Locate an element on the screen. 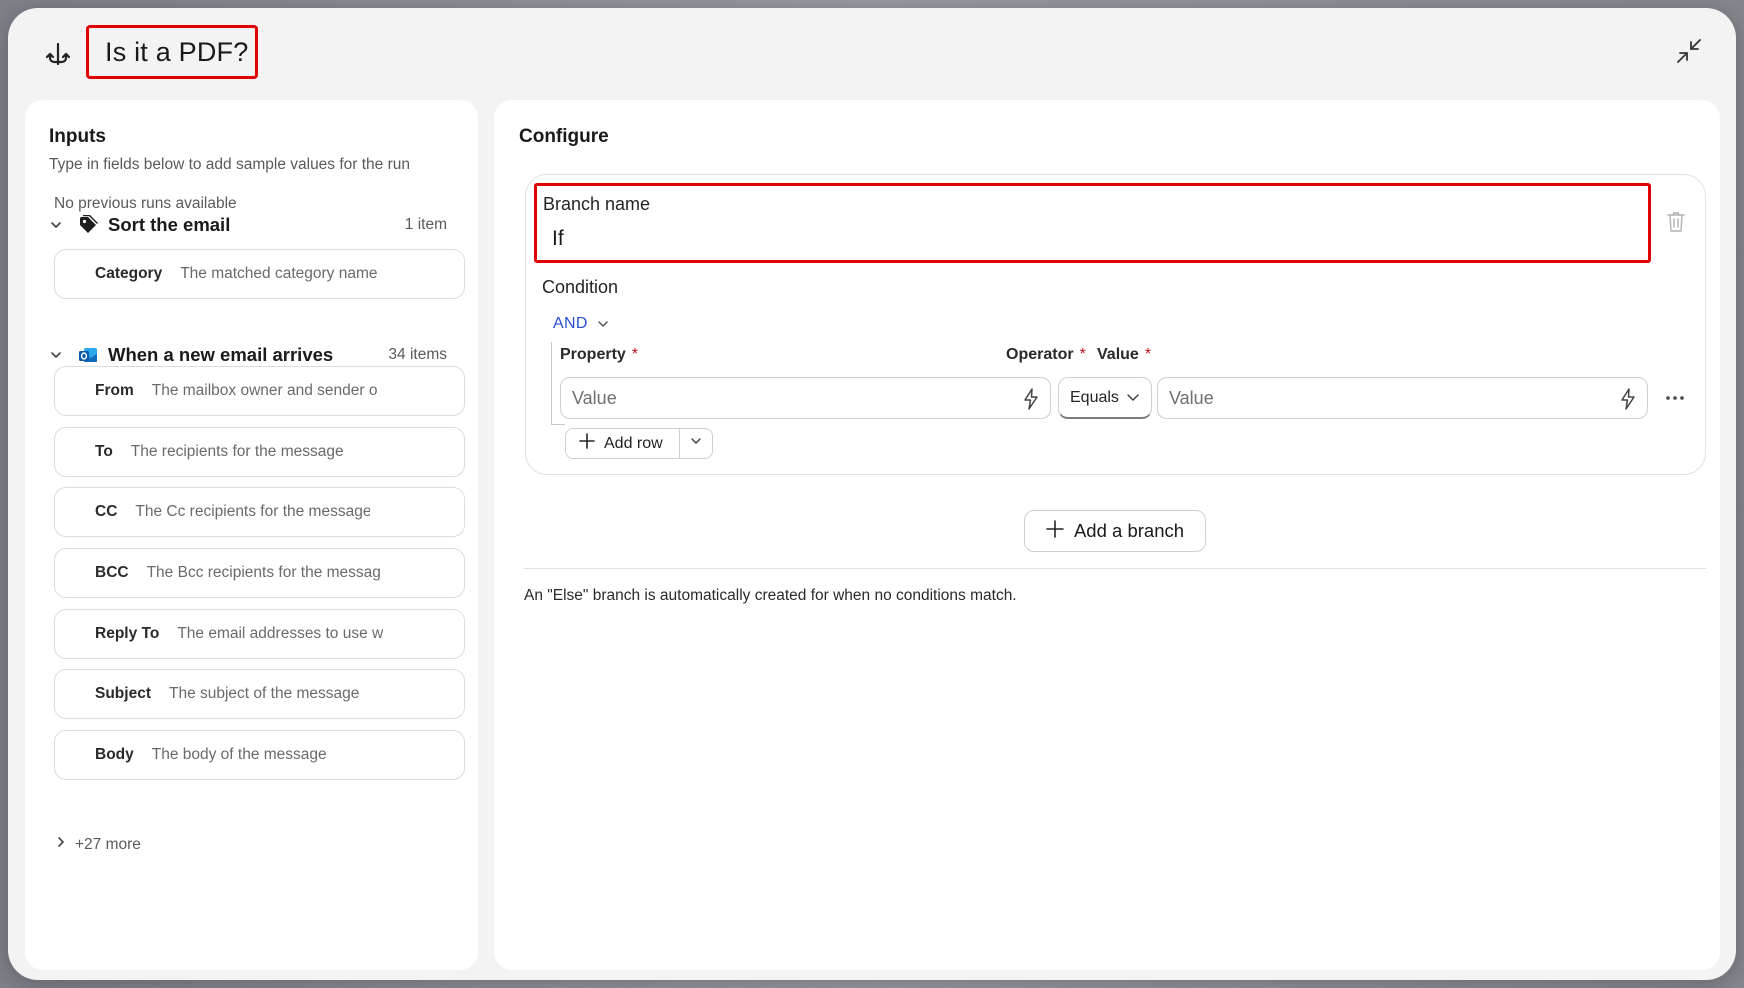 Image resolution: width=1744 pixels, height=988 pixels. value-label: Value is located at coordinates (1118, 354).